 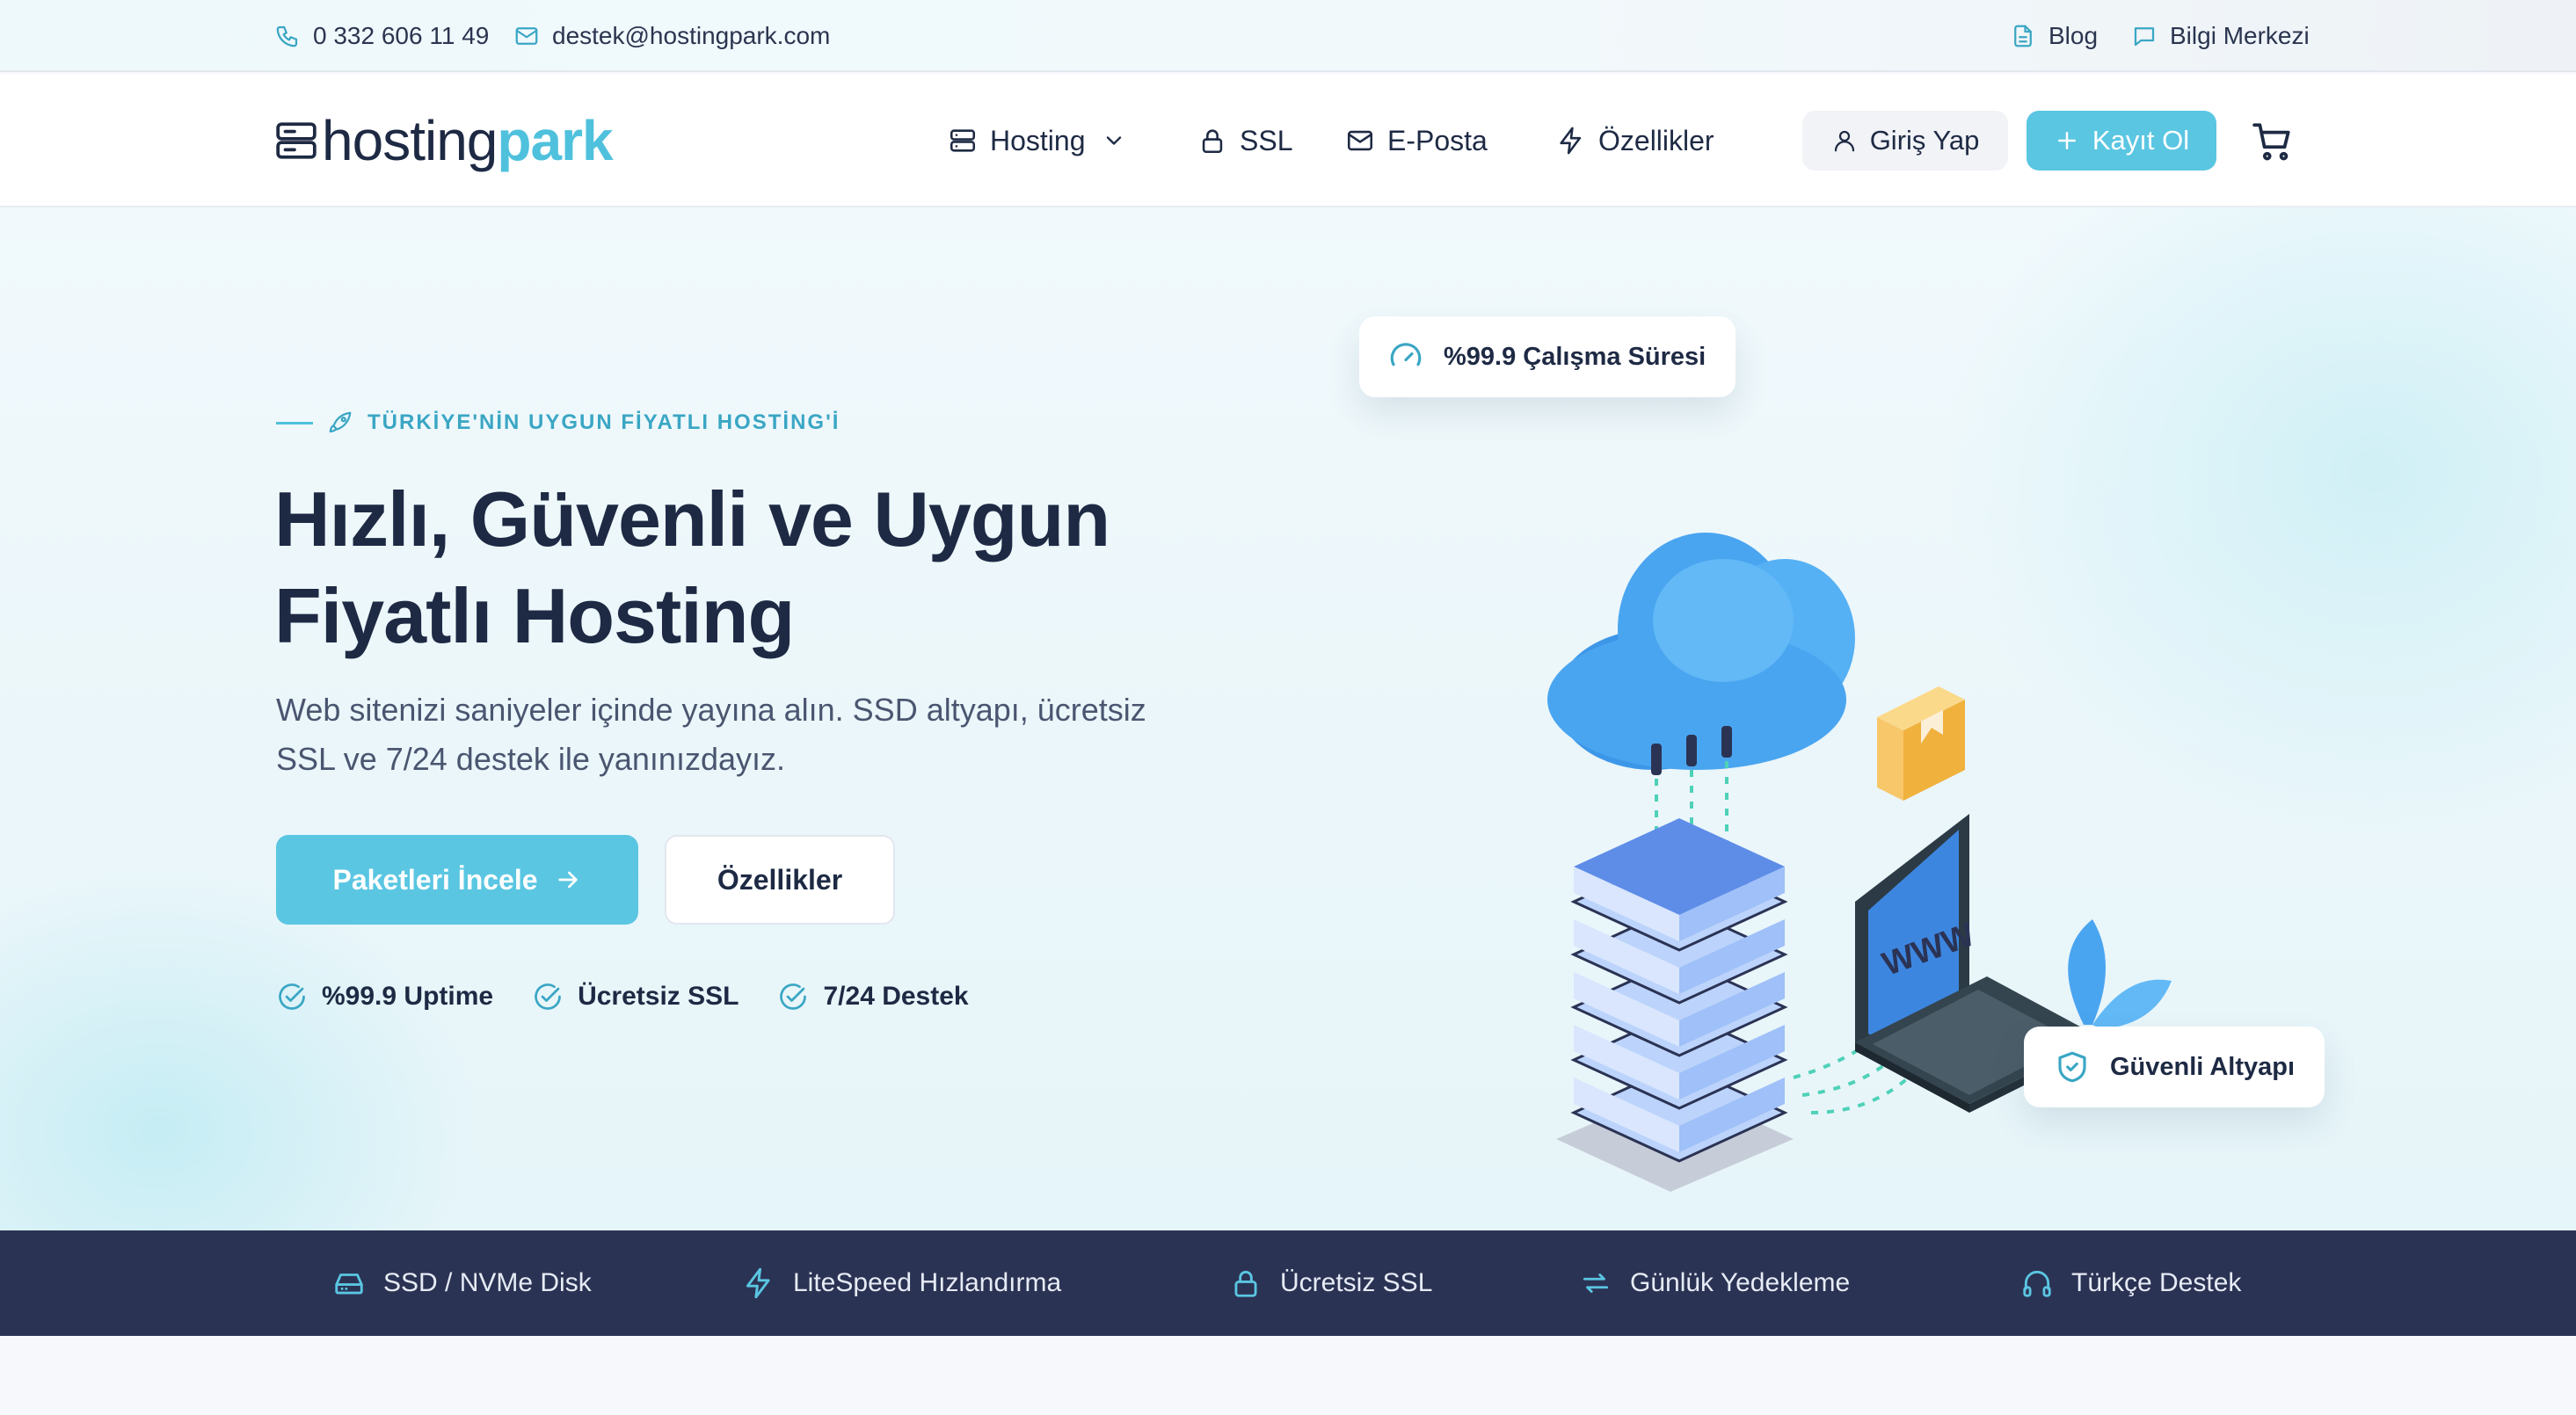 I want to click on nav-hosting: Hosting, so click(x=1037, y=140).